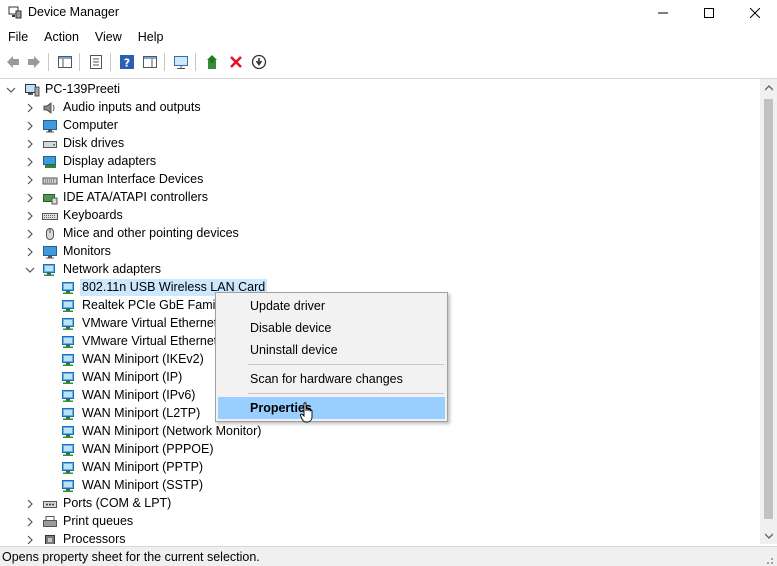 The width and height of the screenshot is (777, 566). Describe the element at coordinates (132, 377) in the screenshot. I see `tree-item-label: WAN Miniport (IP)` at that location.